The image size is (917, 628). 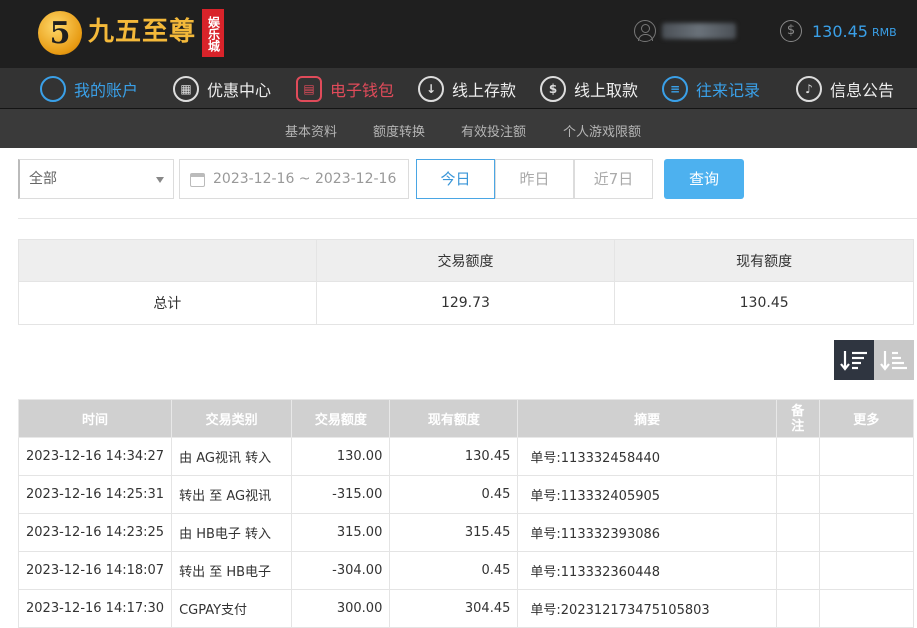 I want to click on category-select: 全部, so click(x=96, y=179).